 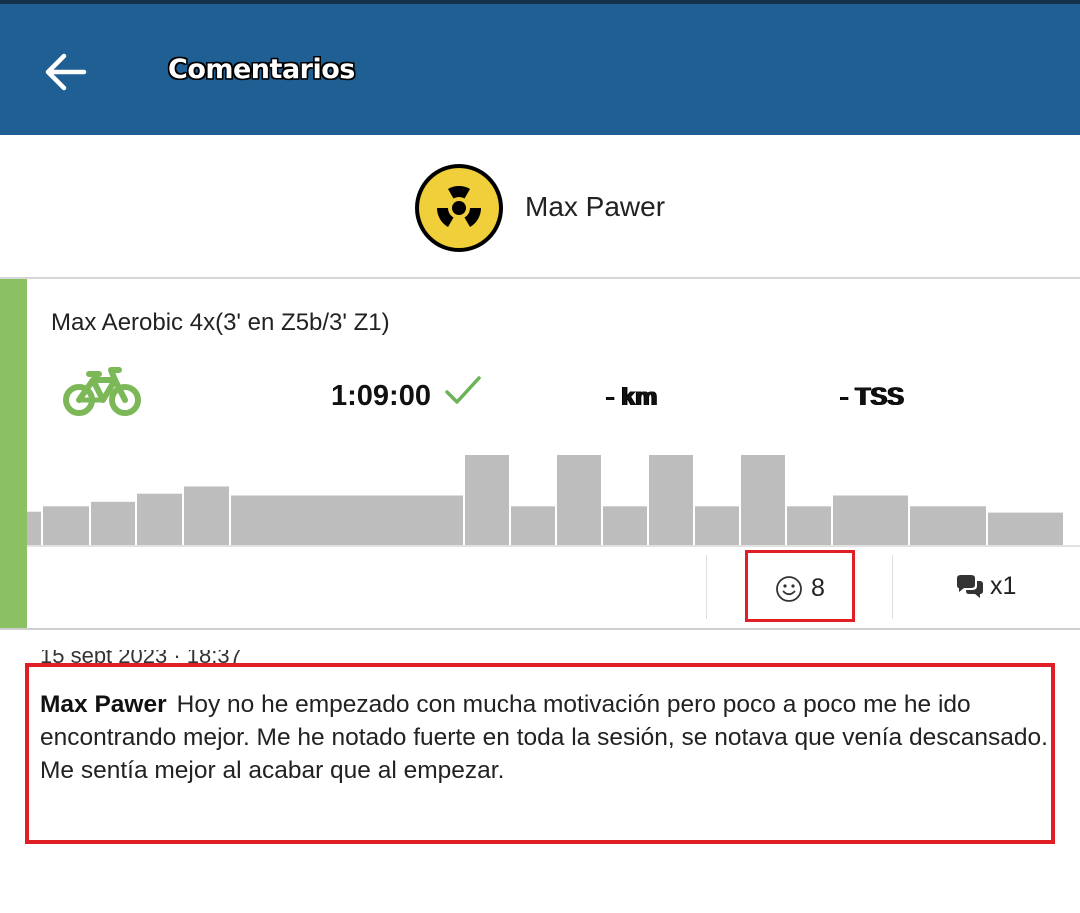 I want to click on page-title: Comentarios, so click(x=261, y=69).